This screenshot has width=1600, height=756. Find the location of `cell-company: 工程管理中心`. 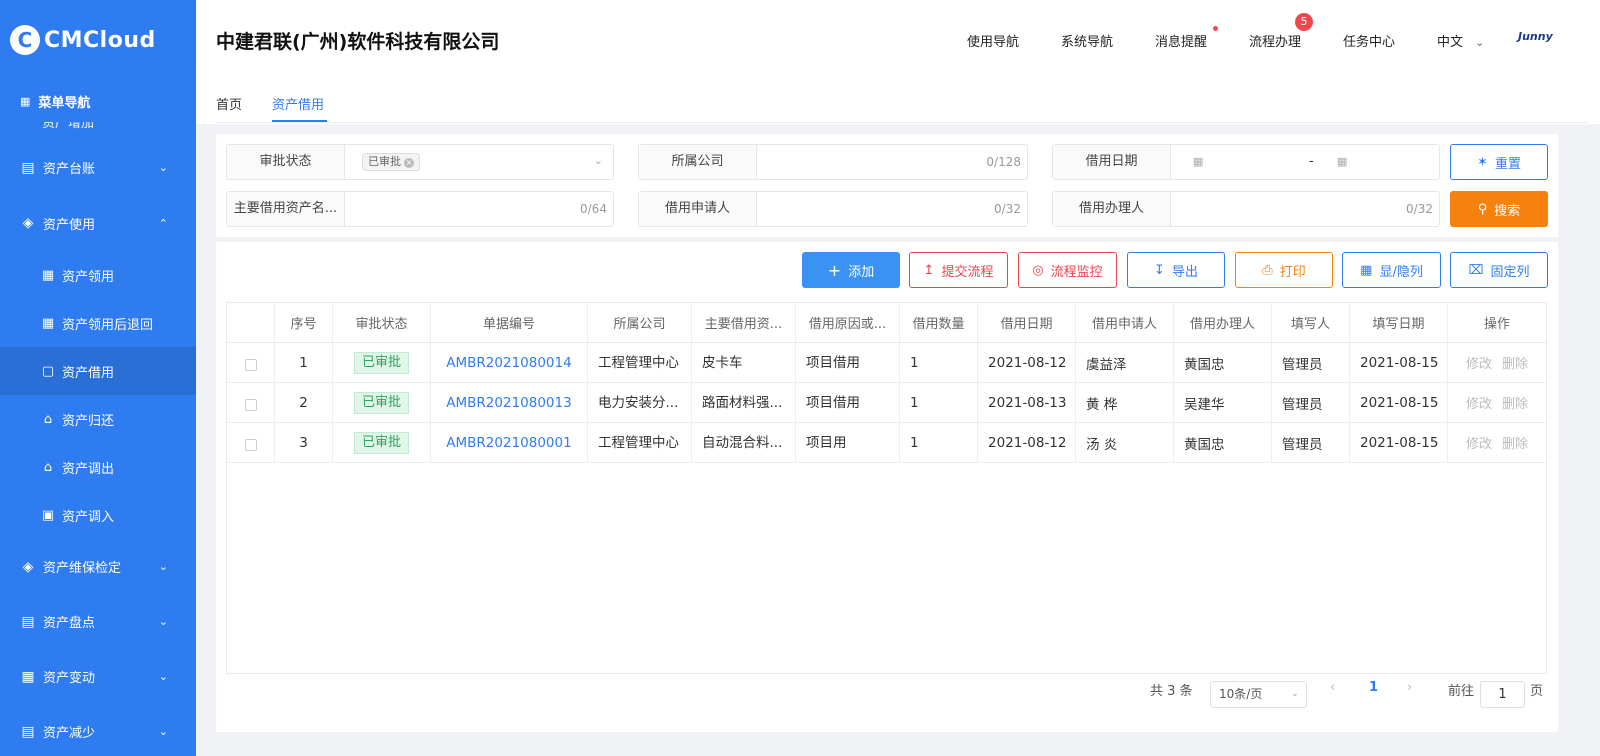

cell-company: 工程管理中心 is located at coordinates (640, 442).